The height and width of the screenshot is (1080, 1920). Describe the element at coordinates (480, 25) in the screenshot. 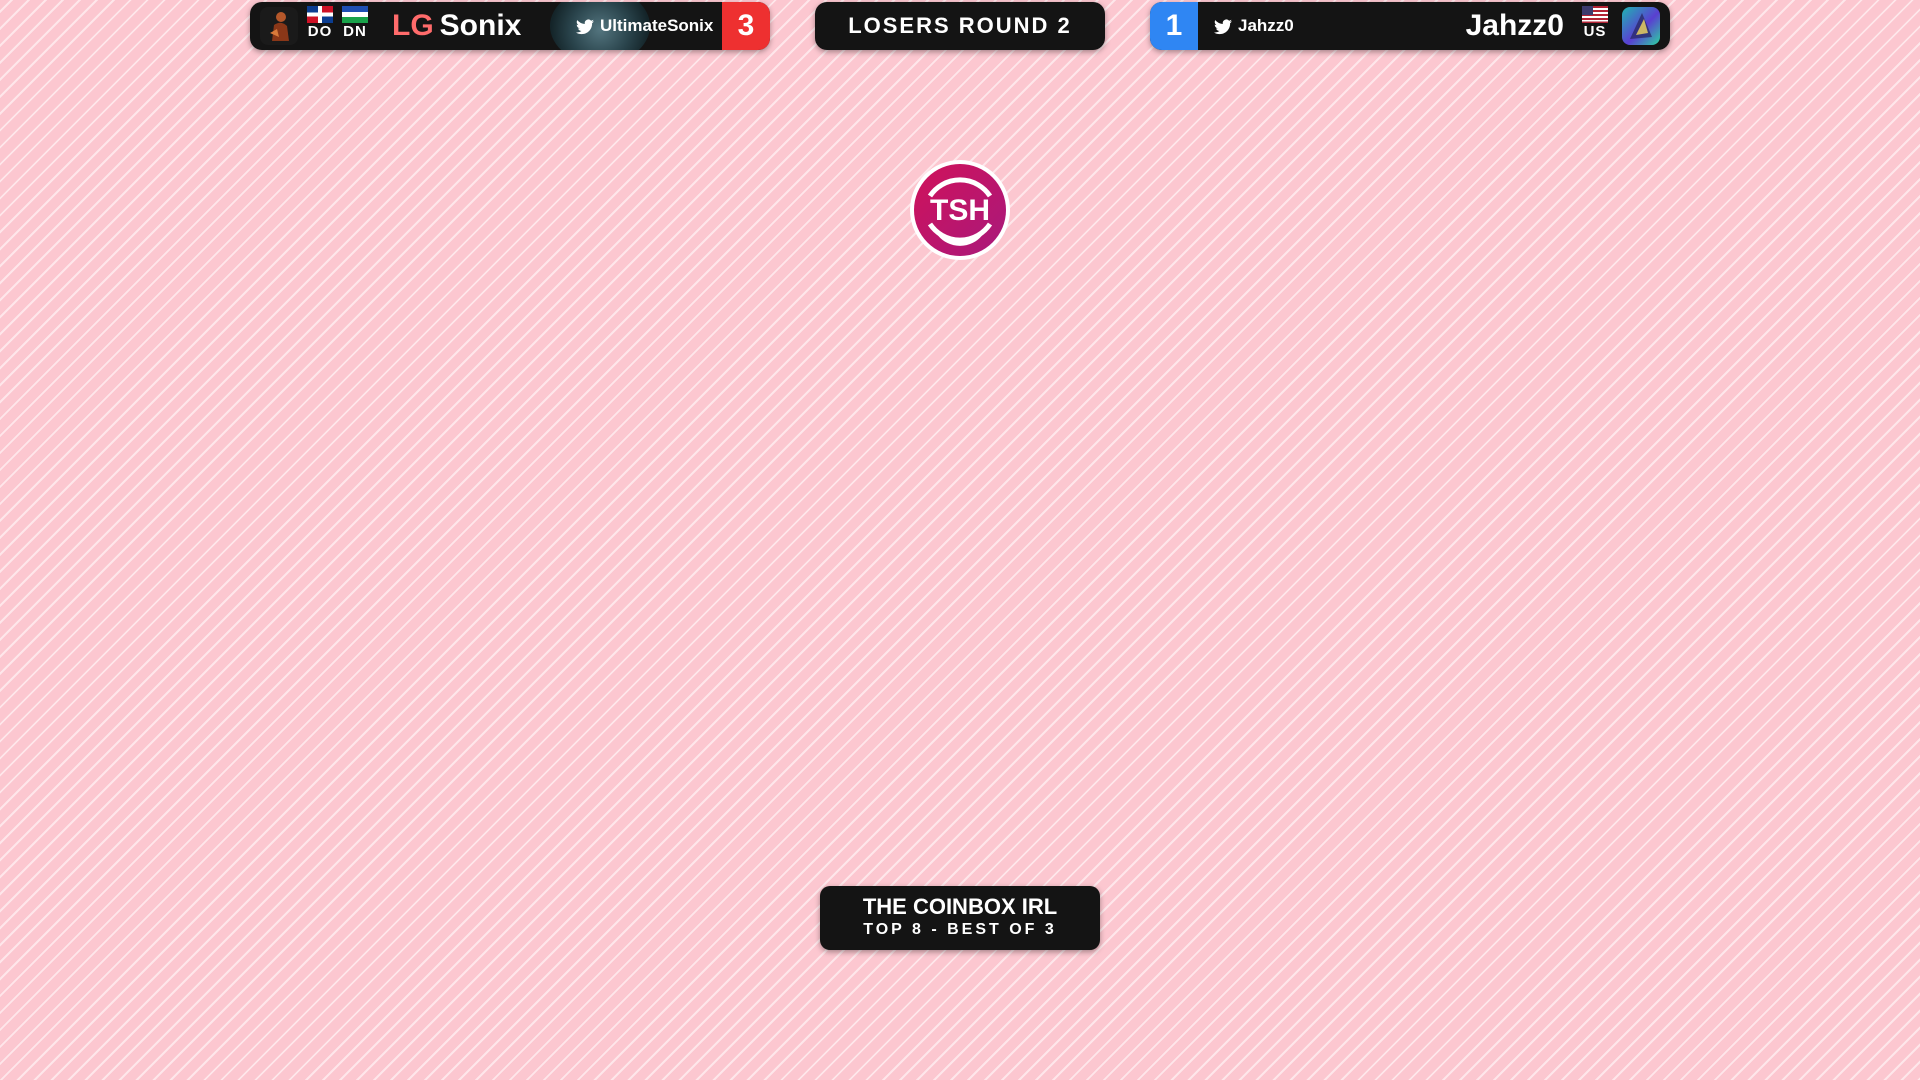

I see `player1-gamertag: Sonix` at that location.